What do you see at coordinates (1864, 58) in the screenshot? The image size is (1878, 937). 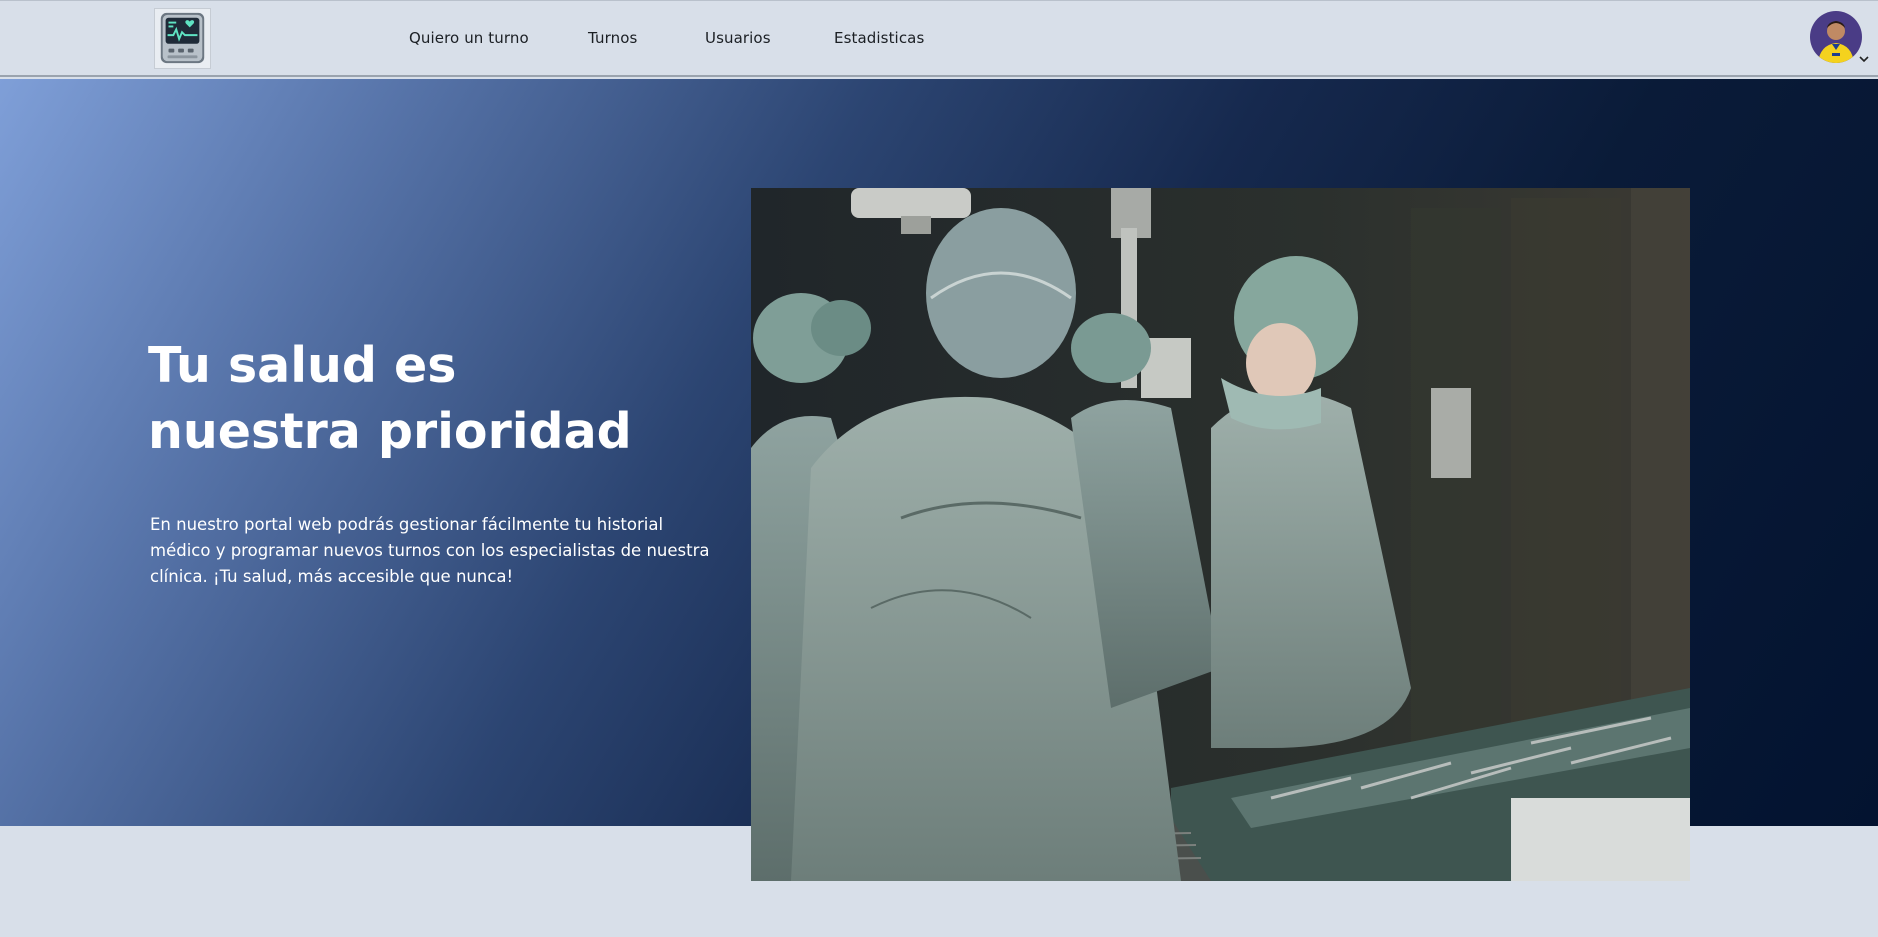 I see `chevron-down-icon` at bounding box center [1864, 58].